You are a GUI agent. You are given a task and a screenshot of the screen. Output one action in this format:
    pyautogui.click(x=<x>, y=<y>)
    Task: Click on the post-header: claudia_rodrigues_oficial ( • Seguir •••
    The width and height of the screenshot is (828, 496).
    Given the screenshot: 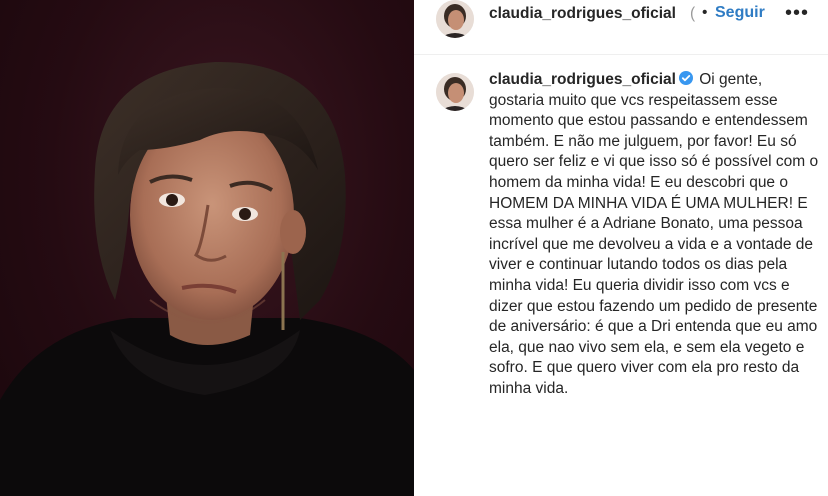 What is the action you would take?
    pyautogui.click(x=621, y=27)
    